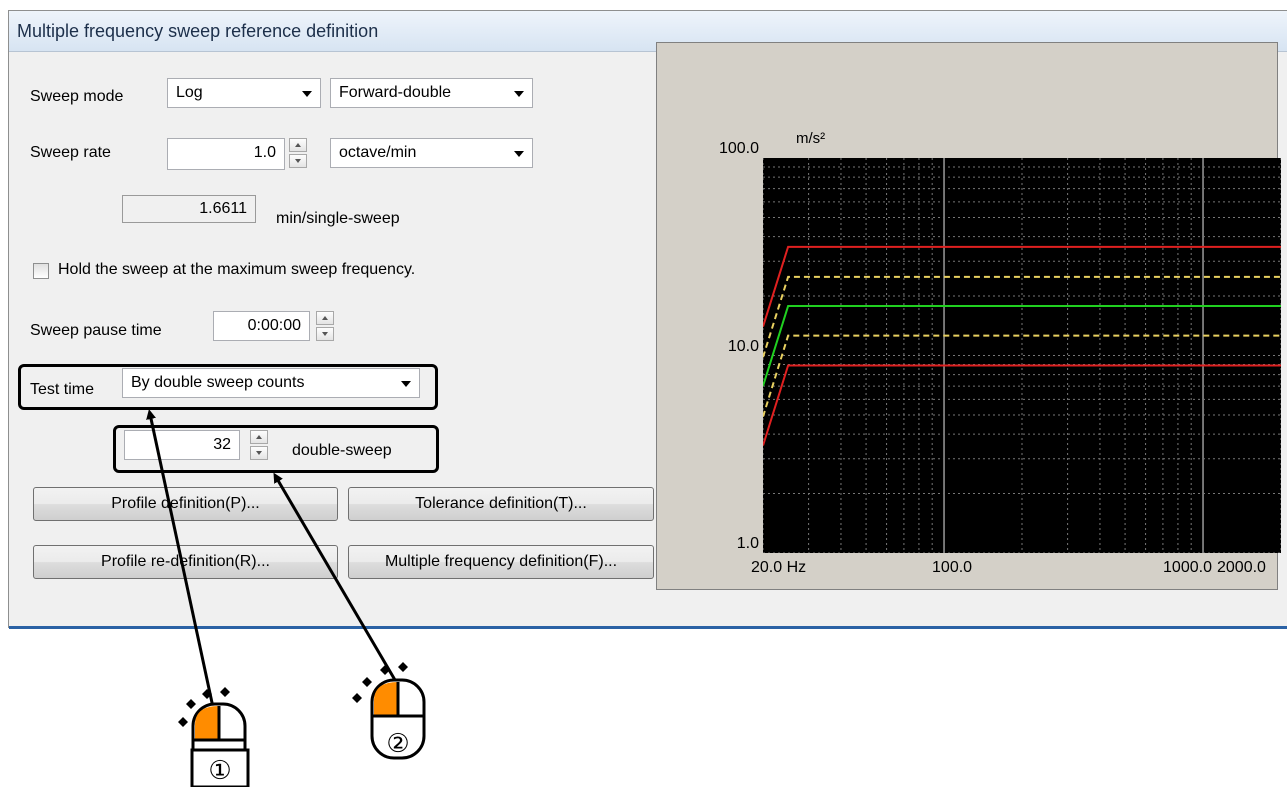 This screenshot has height=787, width=1287. I want to click on callout-2-number: ②, so click(397, 744).